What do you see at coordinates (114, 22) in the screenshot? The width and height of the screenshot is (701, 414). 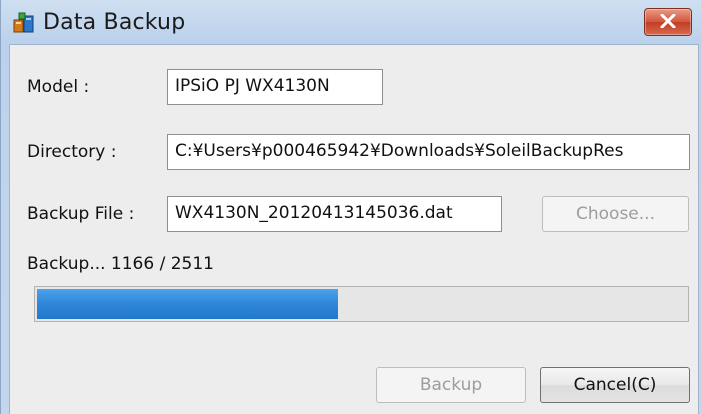 I see `window-title: Data Backup` at bounding box center [114, 22].